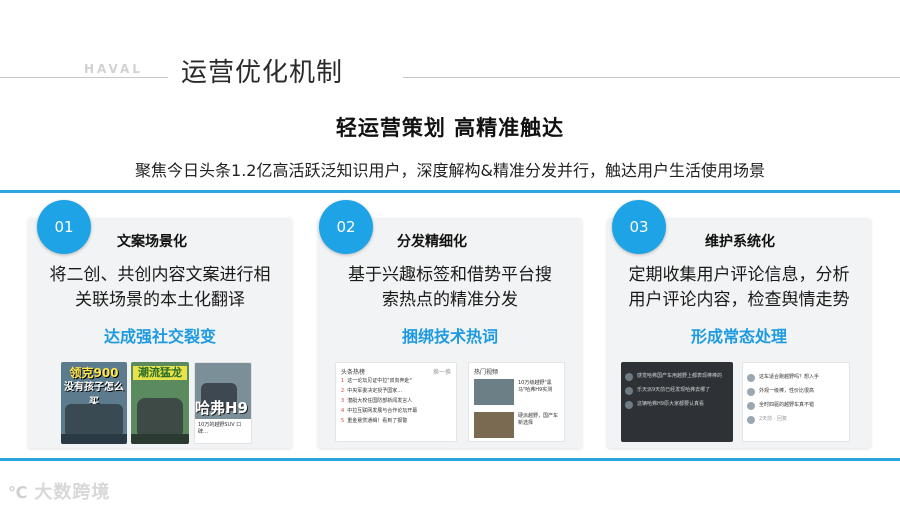  I want to click on card-result: 形成常态处理, so click(738, 336).